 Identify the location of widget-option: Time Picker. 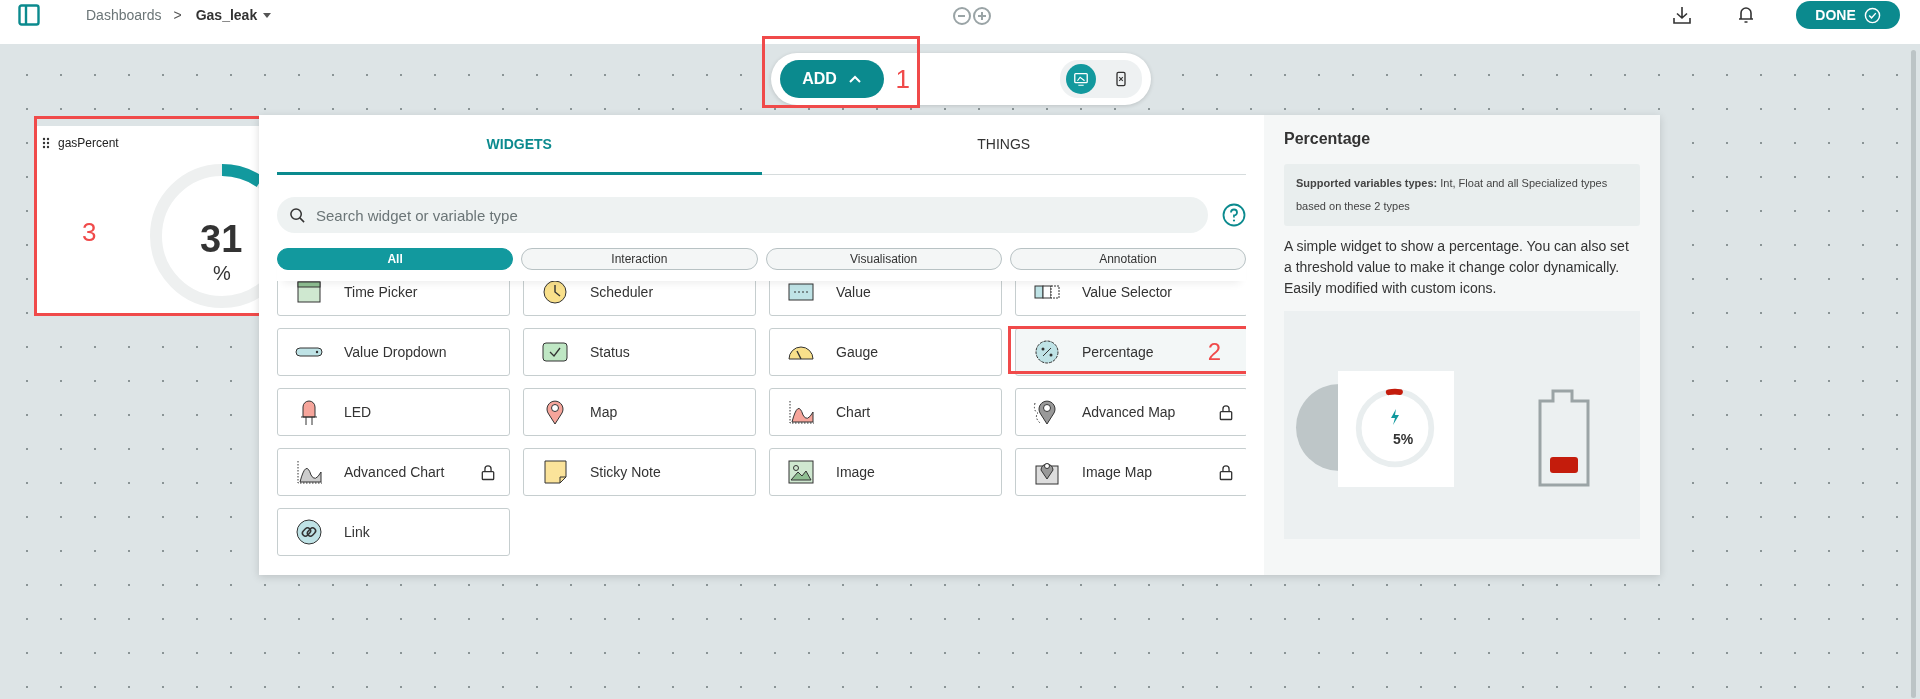
(393, 298).